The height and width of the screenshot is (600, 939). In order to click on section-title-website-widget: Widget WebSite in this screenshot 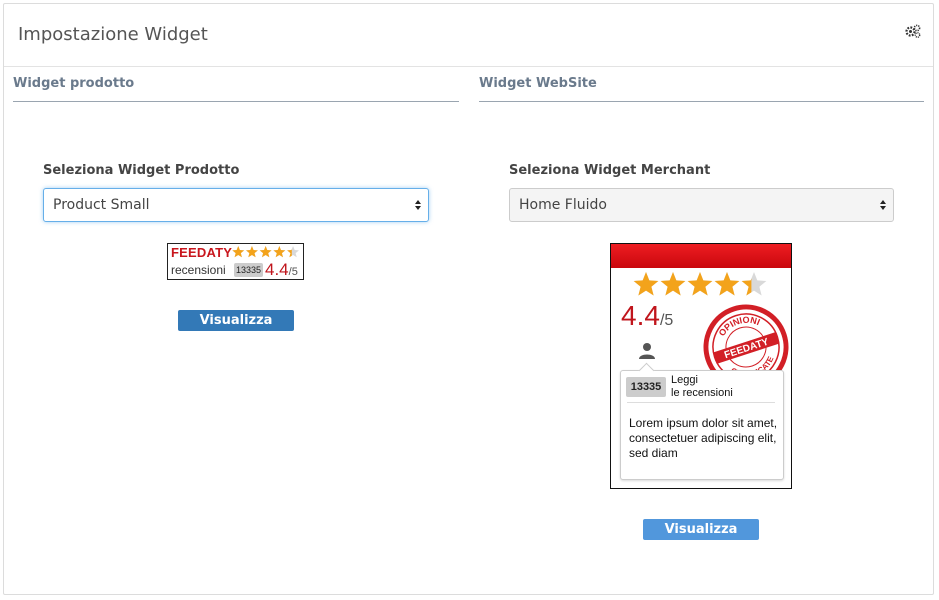, I will do `click(538, 83)`.